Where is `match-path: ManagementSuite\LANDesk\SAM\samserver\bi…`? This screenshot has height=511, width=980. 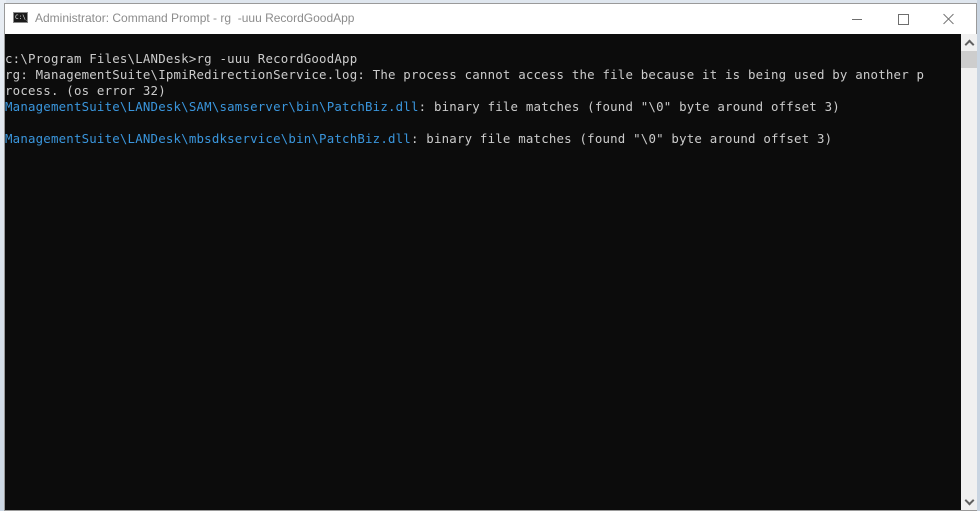 match-path: ManagementSuite\LANDesk\SAM\samserver\bi… is located at coordinates (212, 106).